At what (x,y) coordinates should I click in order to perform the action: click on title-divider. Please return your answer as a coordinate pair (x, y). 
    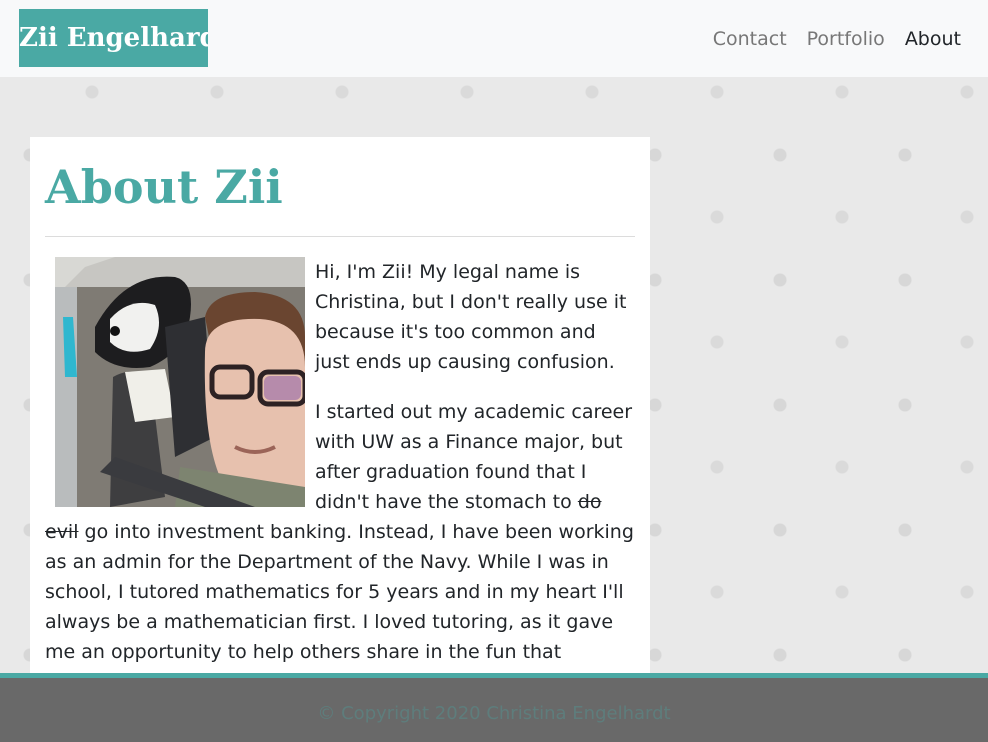
    Looking at the image, I should click on (340, 236).